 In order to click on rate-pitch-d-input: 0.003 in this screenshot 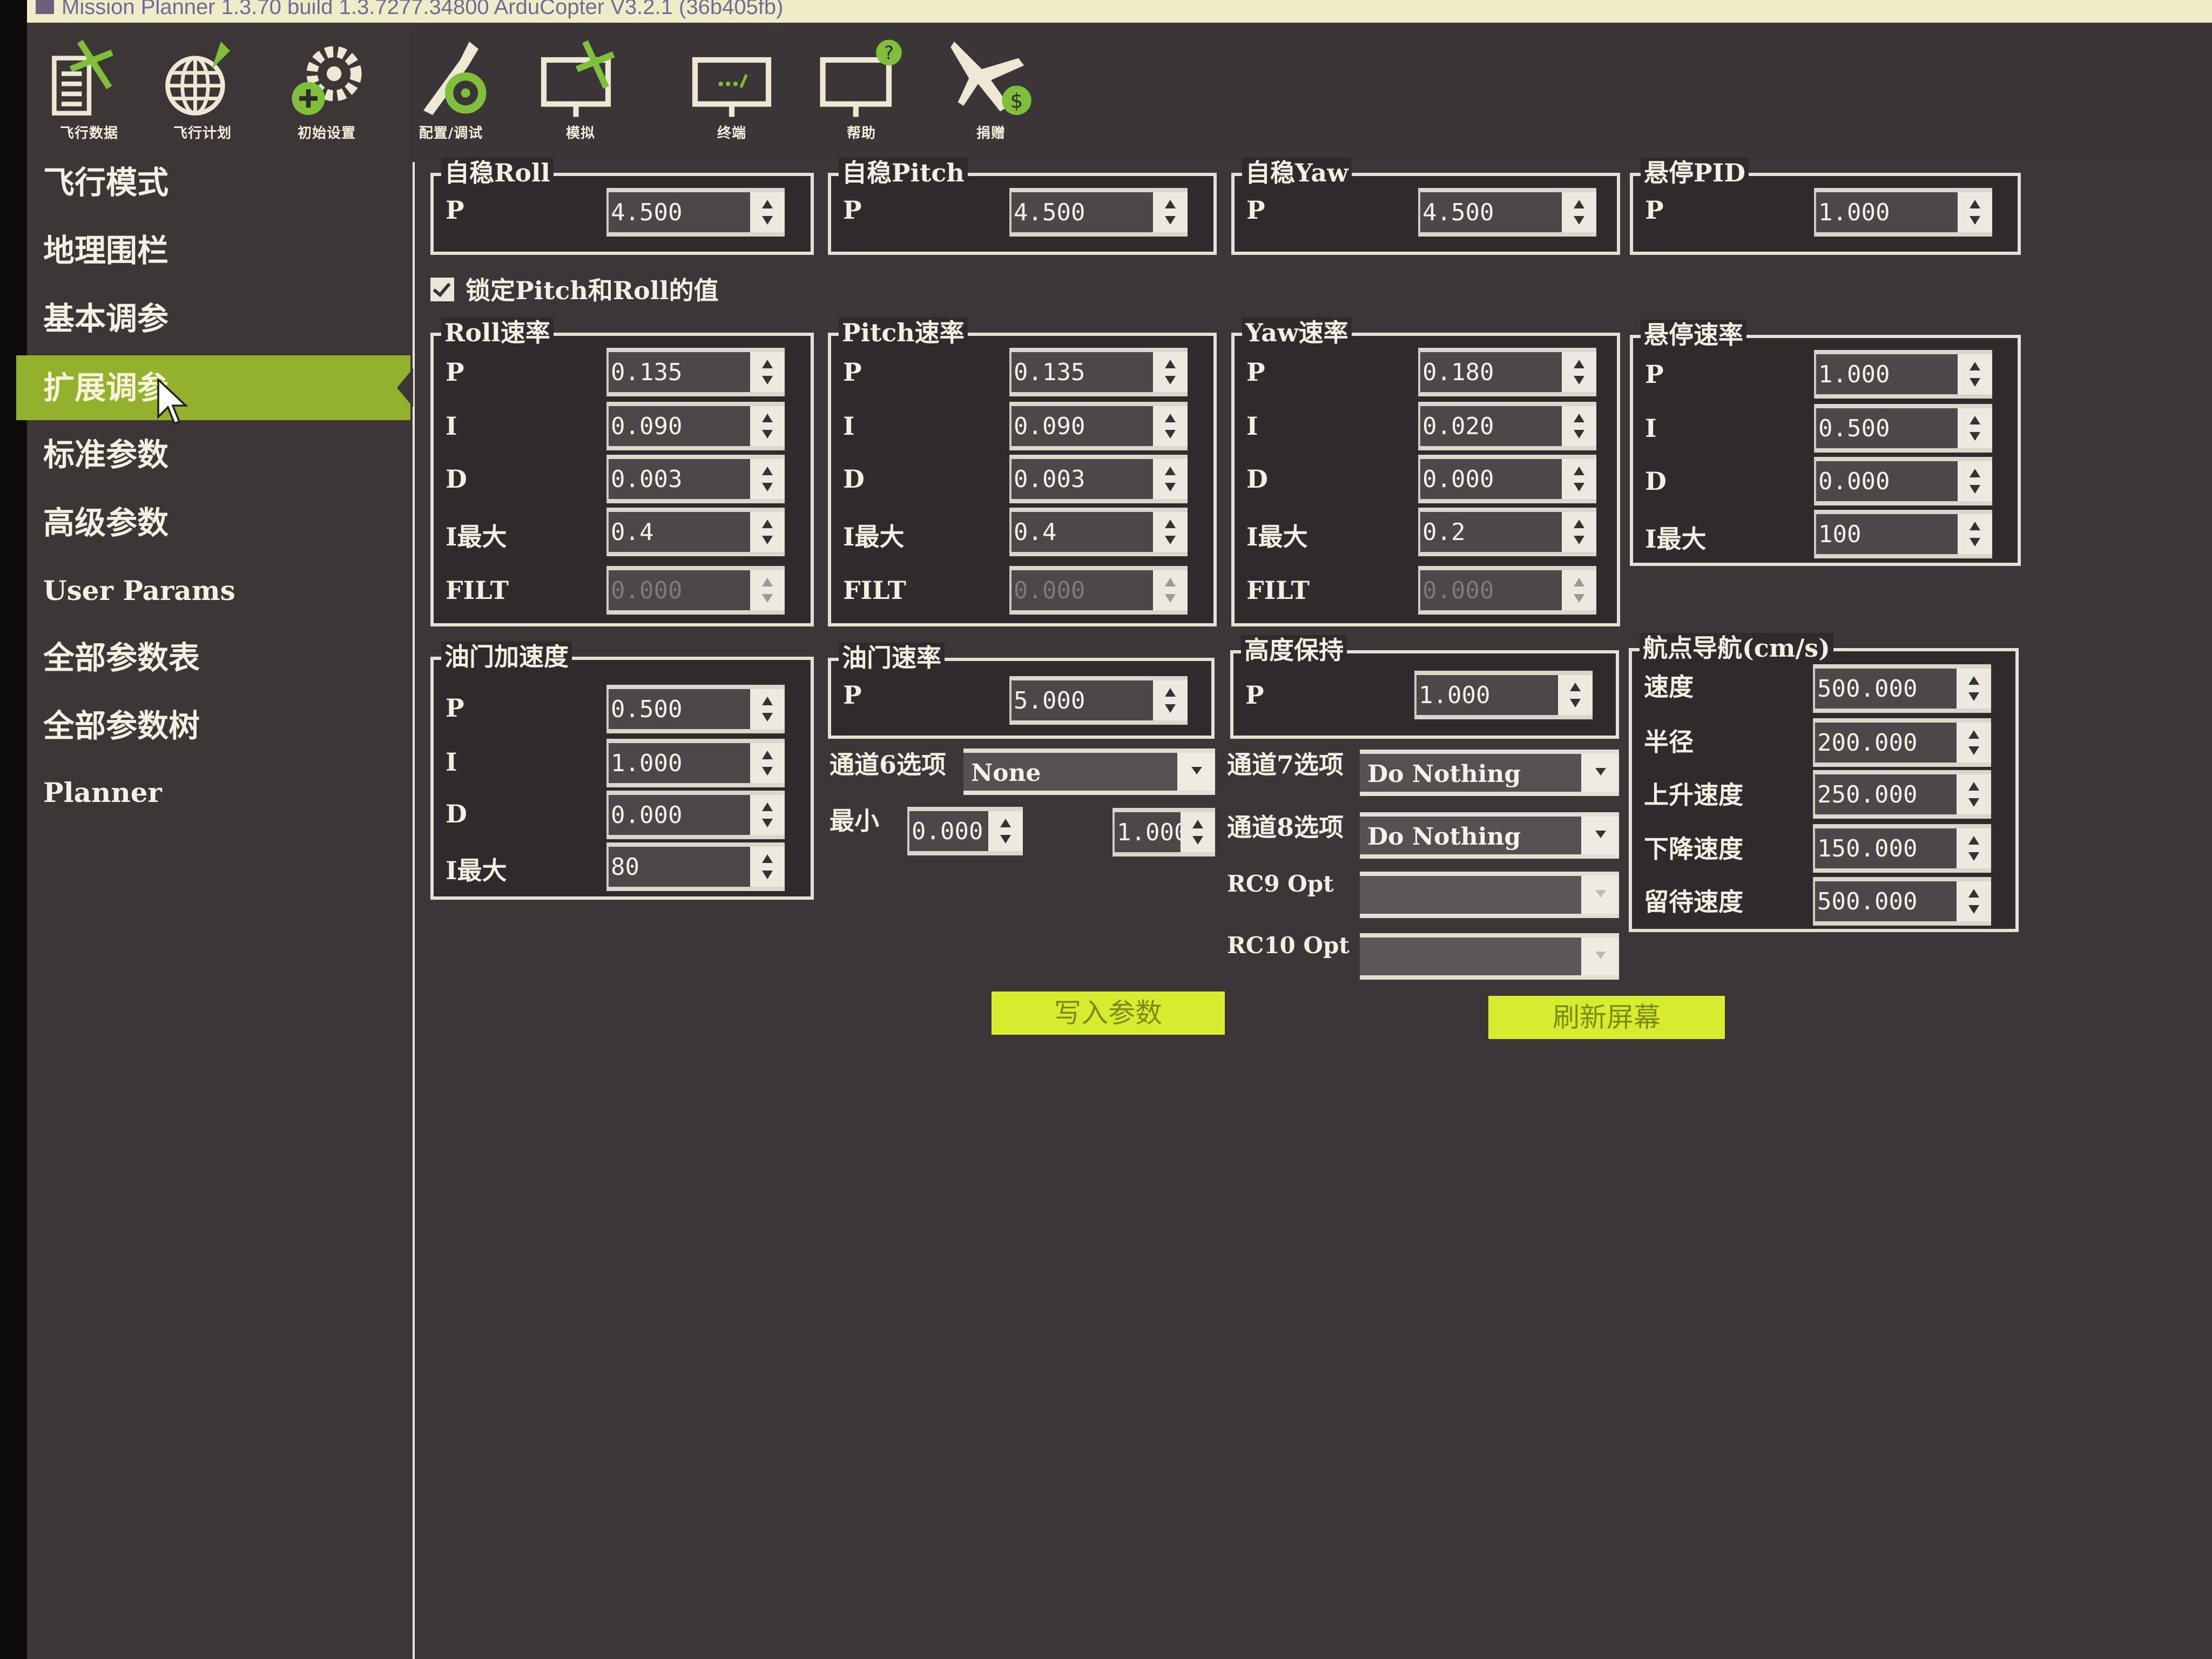, I will do `click(1098, 479)`.